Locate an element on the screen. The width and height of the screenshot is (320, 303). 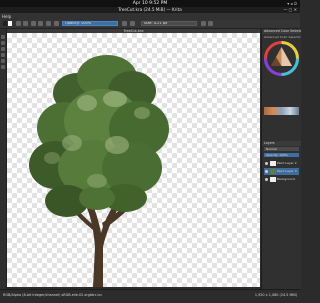
layers-docker-title: Layers is located at coordinates (281, 143).